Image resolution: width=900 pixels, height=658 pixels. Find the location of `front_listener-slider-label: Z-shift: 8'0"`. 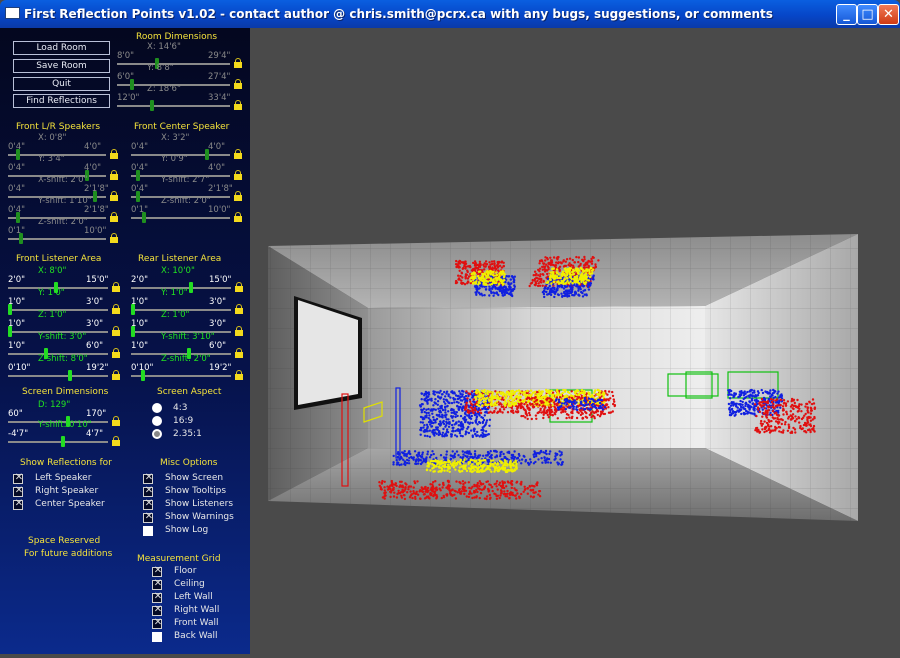

front_listener-slider-label: Z-shift: 8'0" is located at coordinates (63, 359).